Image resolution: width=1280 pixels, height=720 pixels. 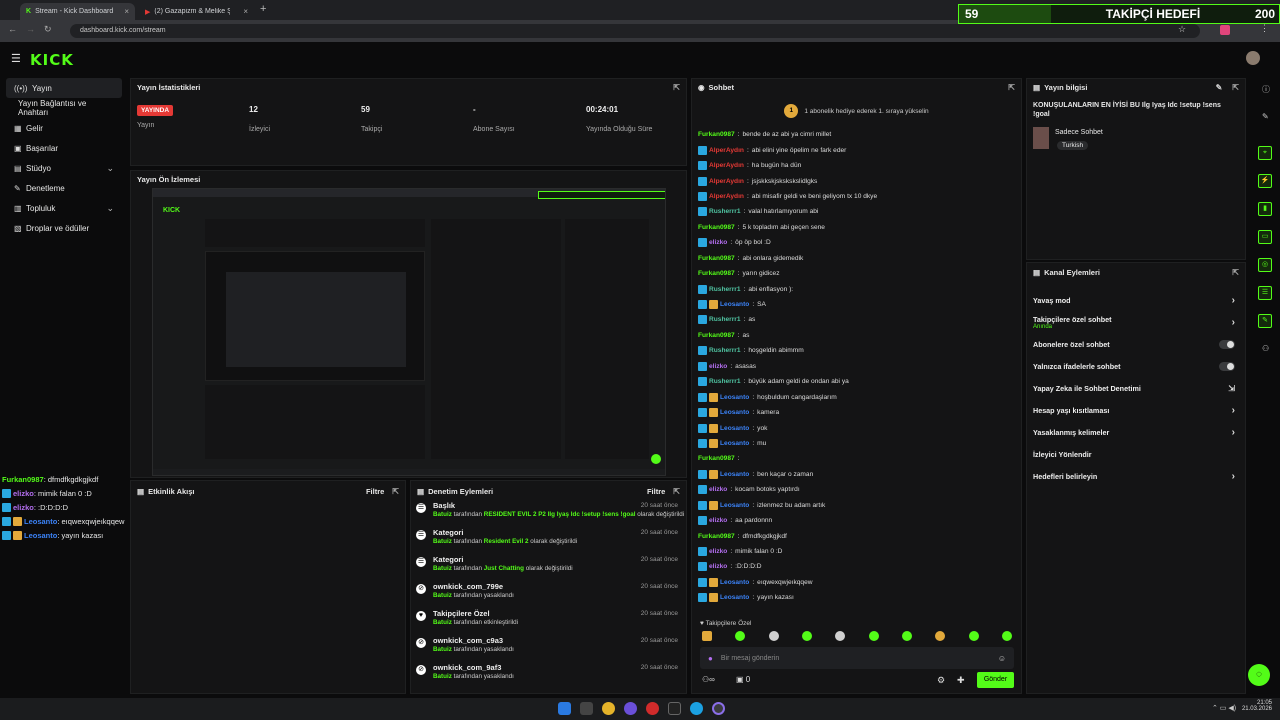 I want to click on sidebar-item-revenue: ▦ Gelir, so click(x=64, y=128).